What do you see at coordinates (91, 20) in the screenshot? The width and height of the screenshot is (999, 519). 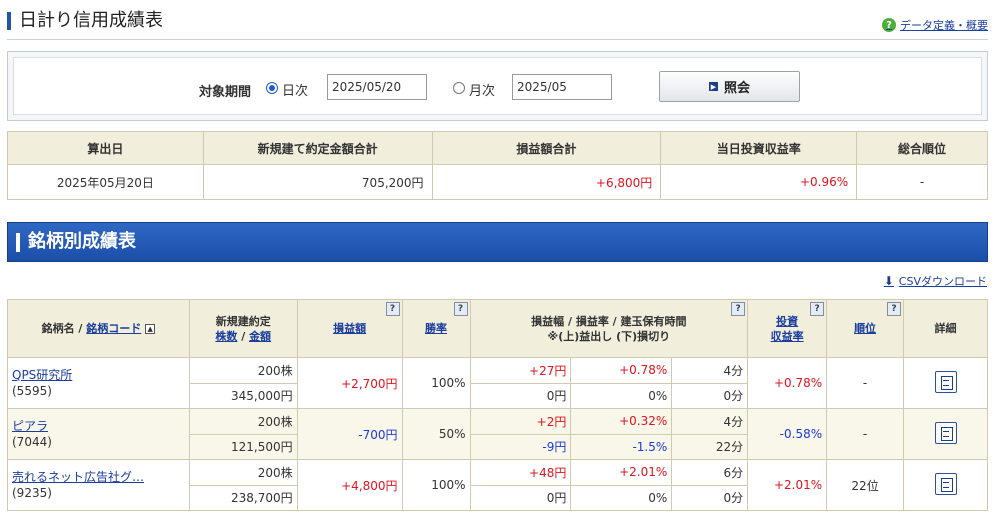 I see `page-title: 日計り信用成績表` at bounding box center [91, 20].